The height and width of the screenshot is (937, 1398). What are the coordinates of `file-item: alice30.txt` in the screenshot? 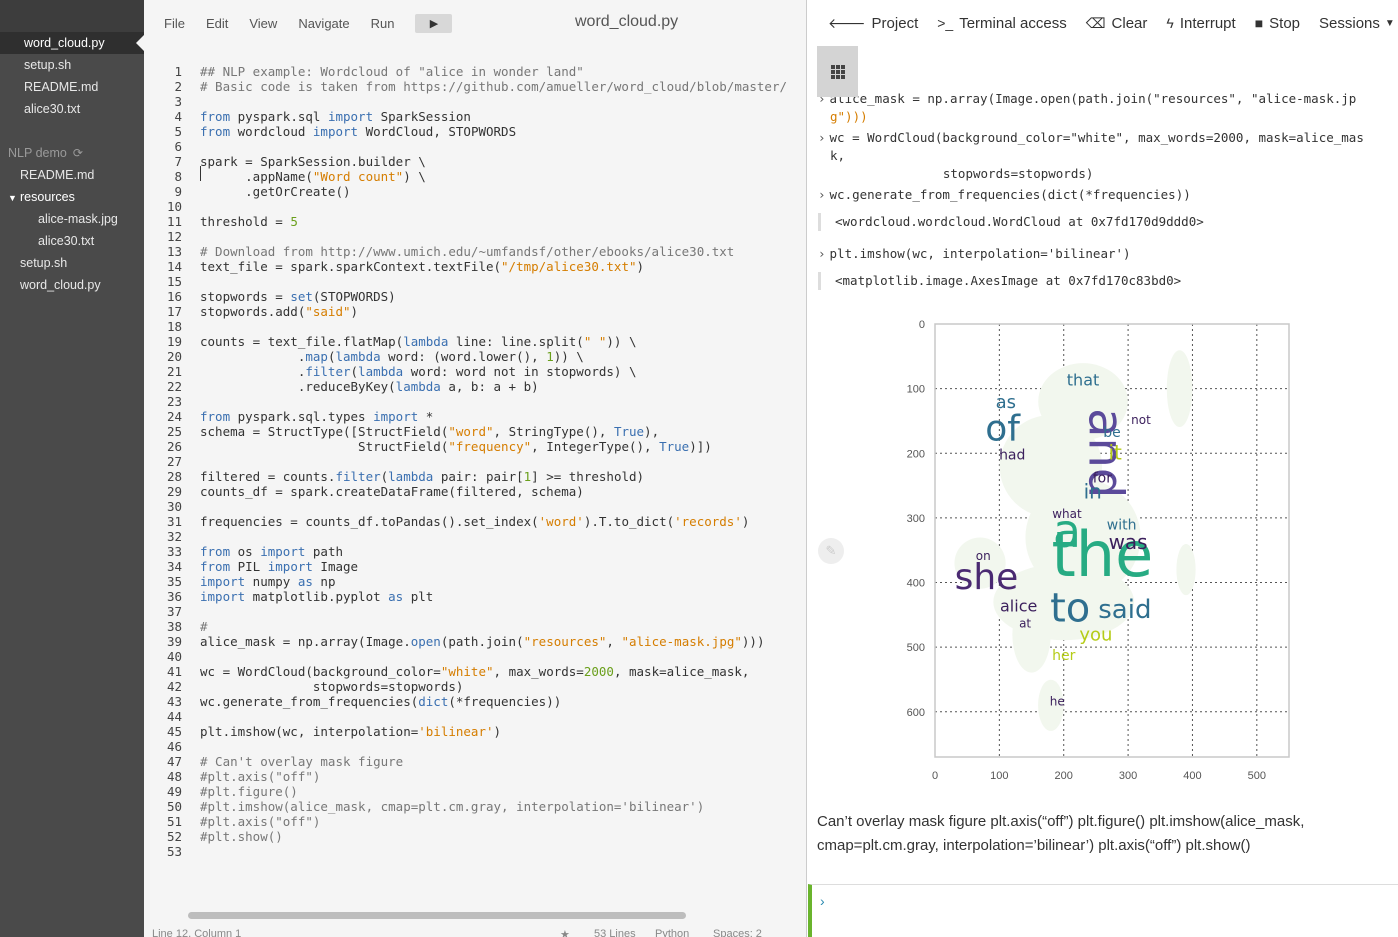 It's located at (72, 241).